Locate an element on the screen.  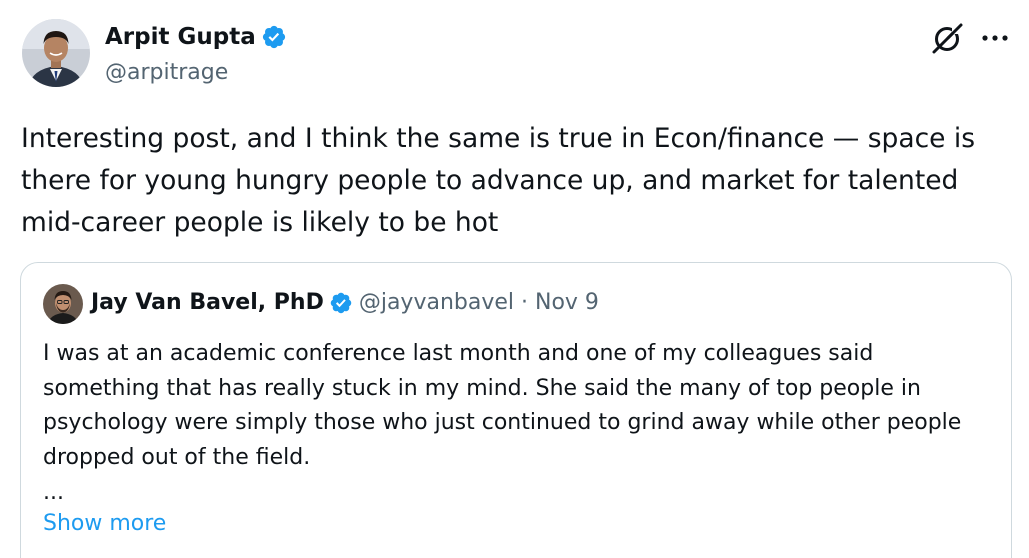
author-handle: @arpitrage is located at coordinates (166, 72).